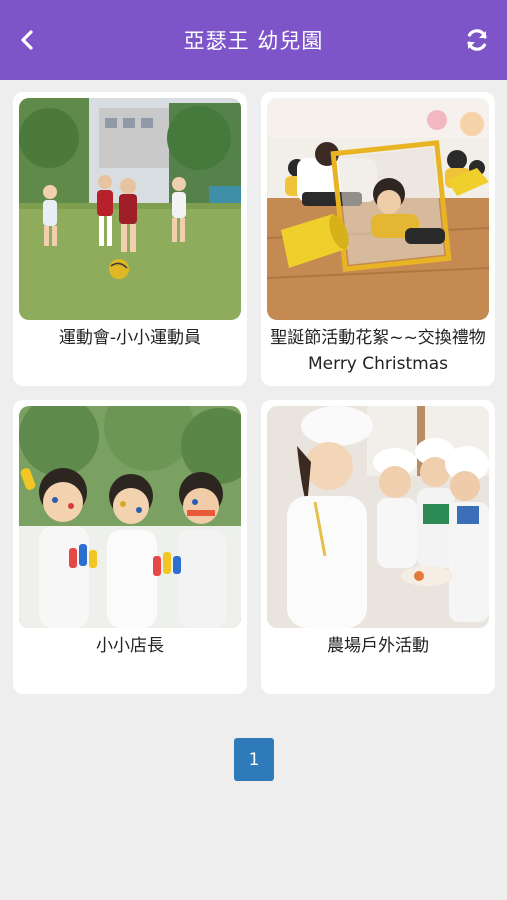  Describe the element at coordinates (130, 646) in the screenshot. I see `album-title: 小小店長` at that location.